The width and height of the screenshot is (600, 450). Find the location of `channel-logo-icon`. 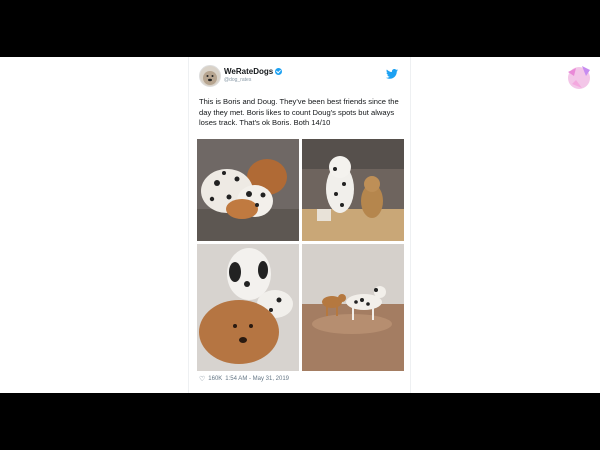

channel-logo-icon is located at coordinates (579, 77).